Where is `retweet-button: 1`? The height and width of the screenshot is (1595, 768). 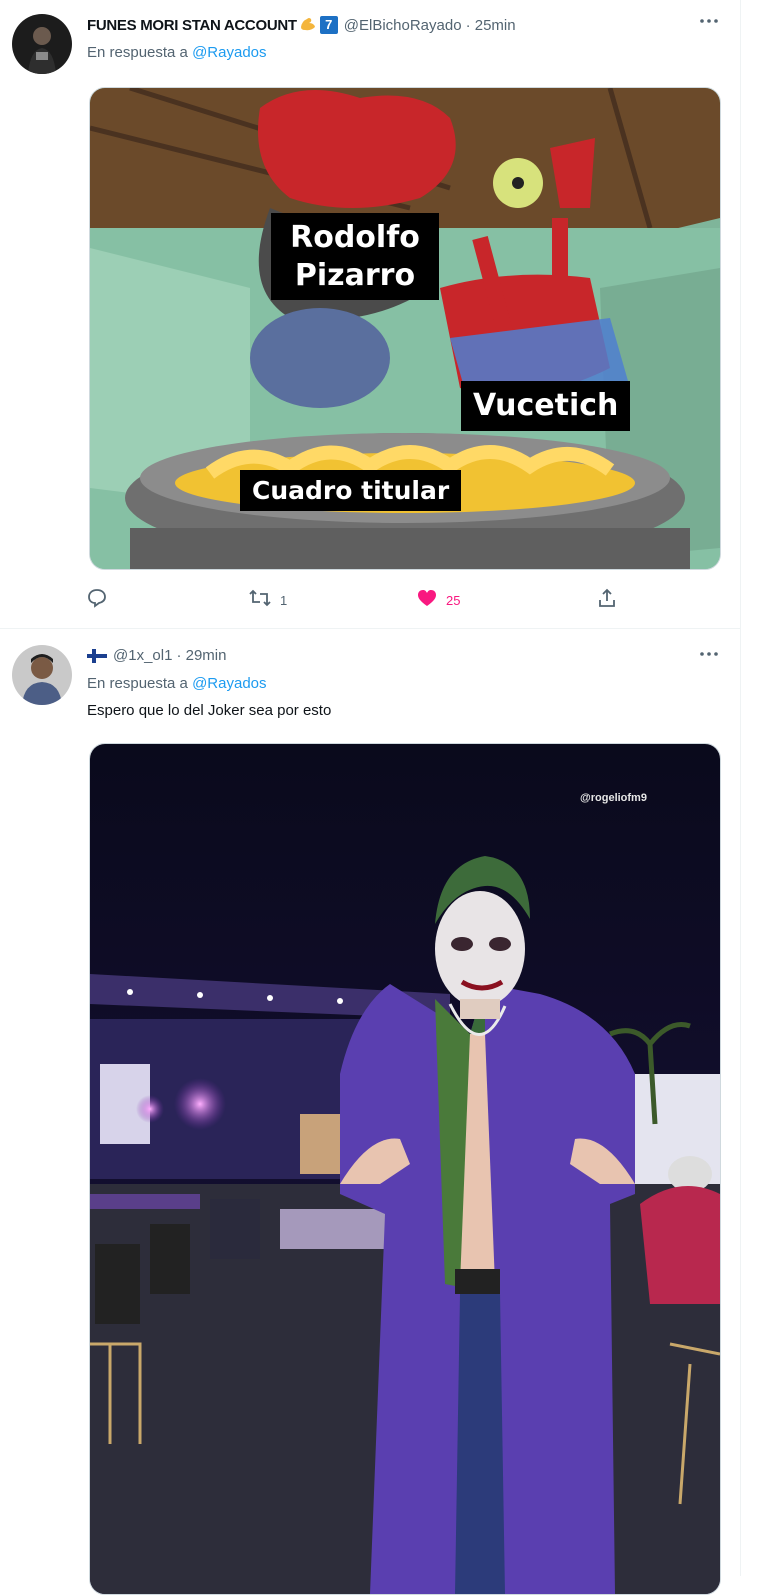
retweet-button: 1 is located at coordinates (267, 600).